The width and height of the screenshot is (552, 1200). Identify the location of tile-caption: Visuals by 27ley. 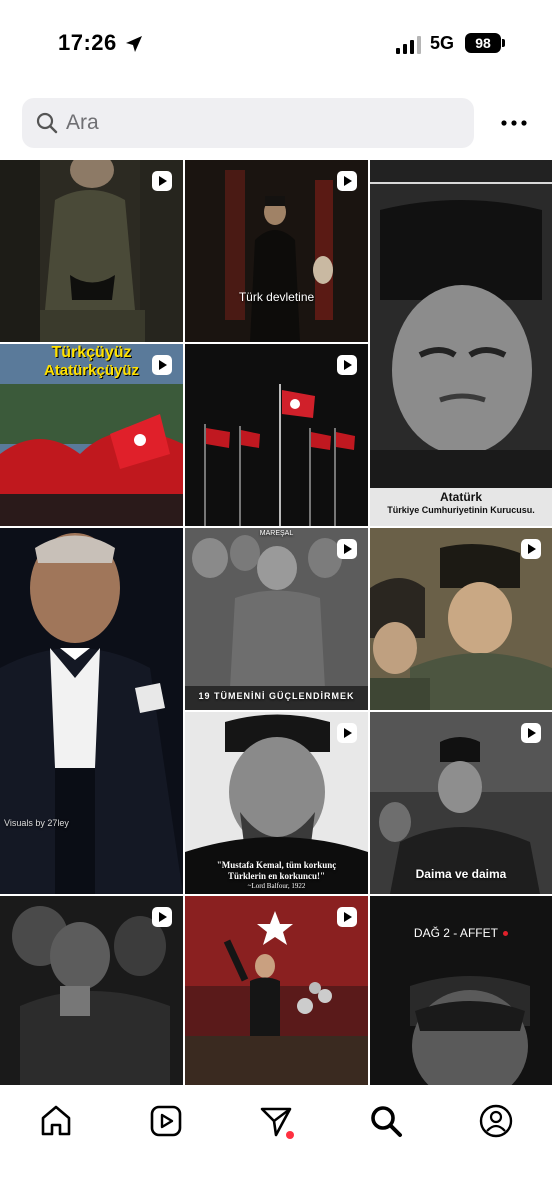
(36, 823).